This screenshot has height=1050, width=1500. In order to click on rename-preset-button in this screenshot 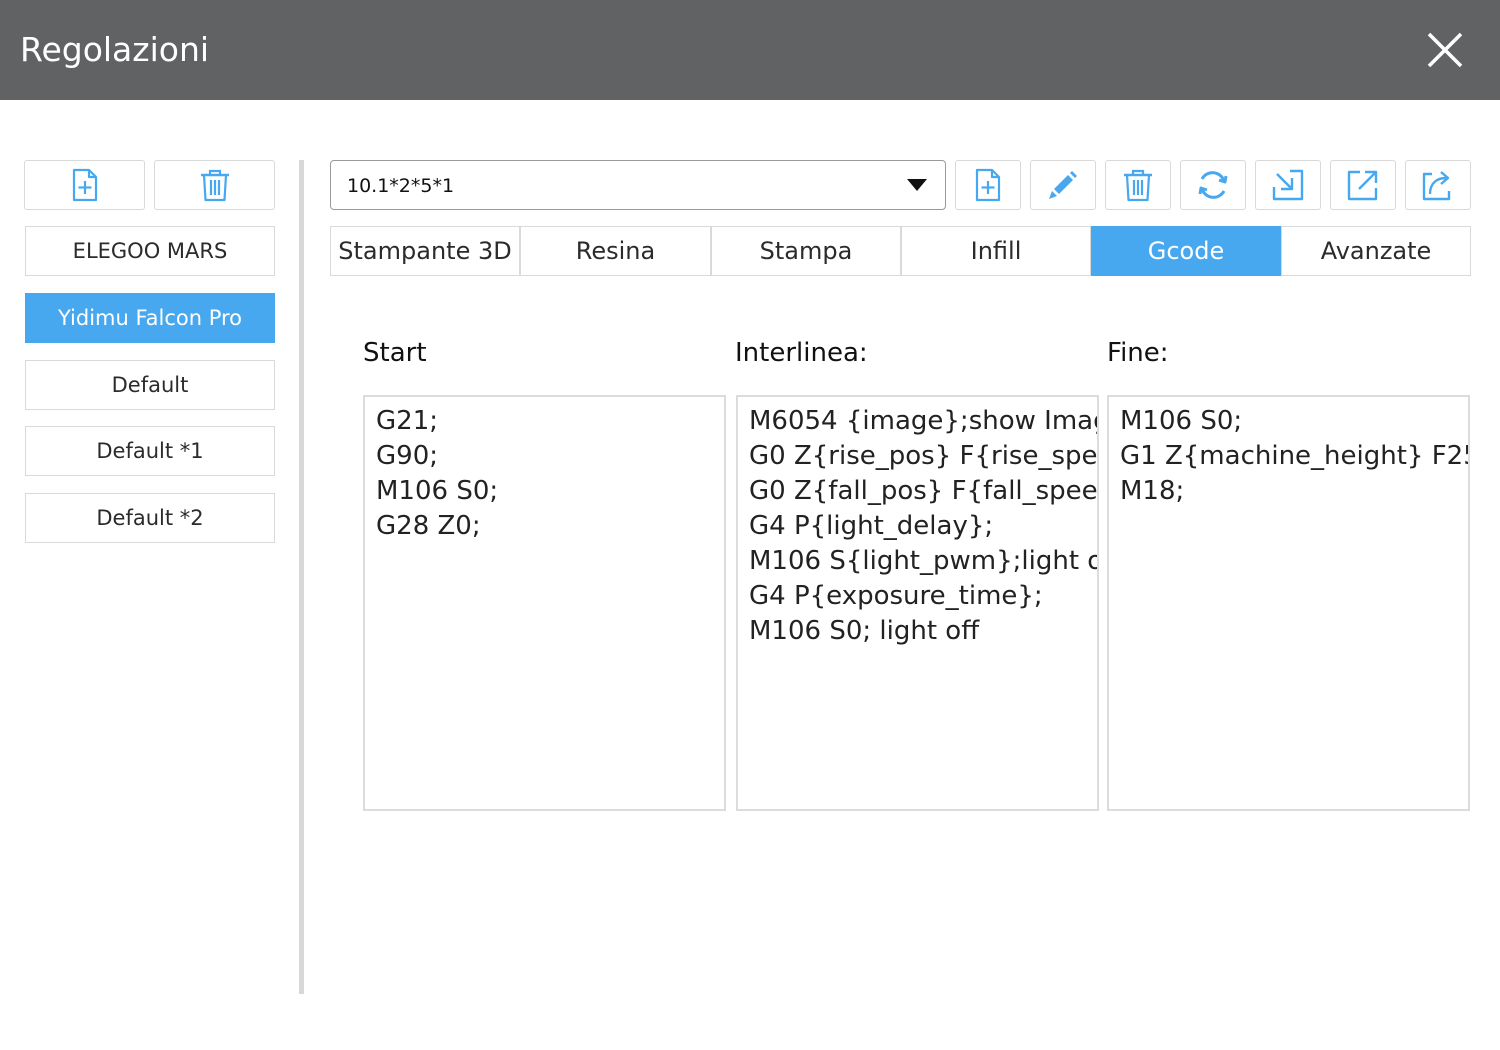, I will do `click(1063, 185)`.